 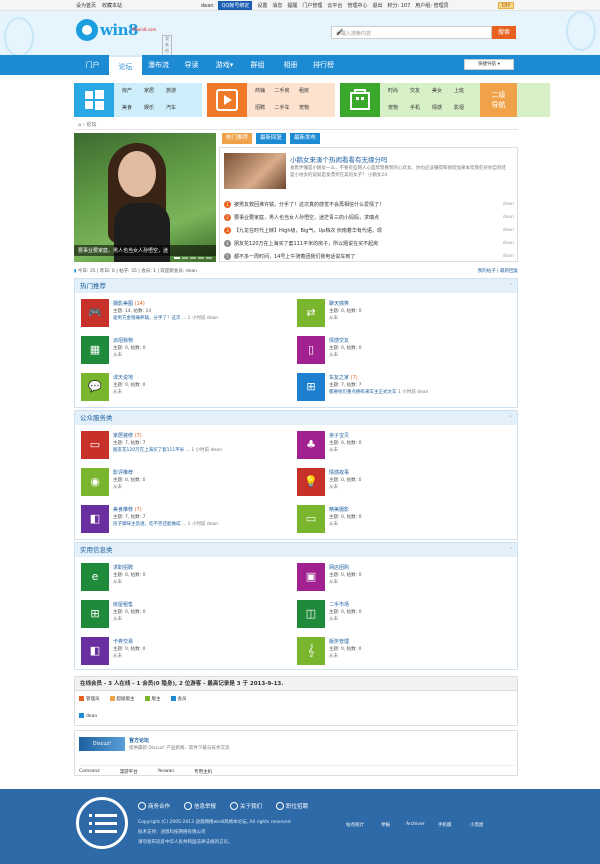 I want to click on tile-link: 租房, so click(x=304, y=91).